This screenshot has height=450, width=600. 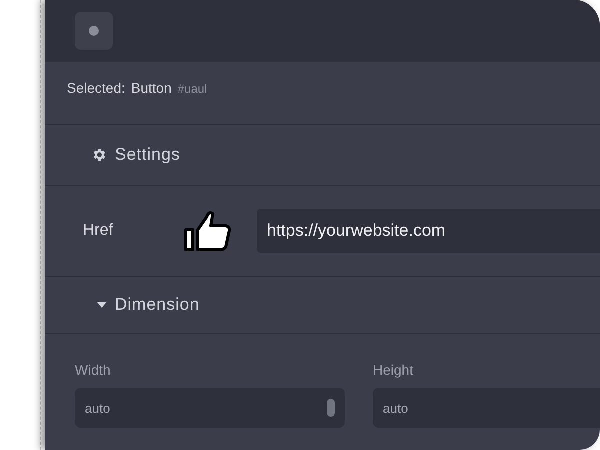 What do you see at coordinates (93, 370) in the screenshot?
I see `field-label: Width` at bounding box center [93, 370].